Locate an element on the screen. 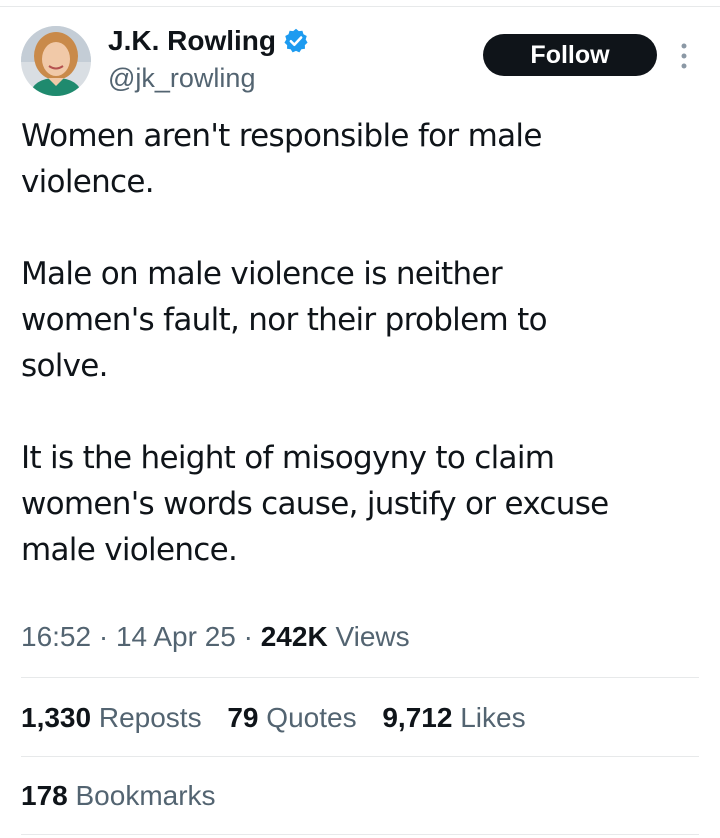 This screenshot has height=838, width=720. quotes-stat: 79 Quotes is located at coordinates (291, 718).